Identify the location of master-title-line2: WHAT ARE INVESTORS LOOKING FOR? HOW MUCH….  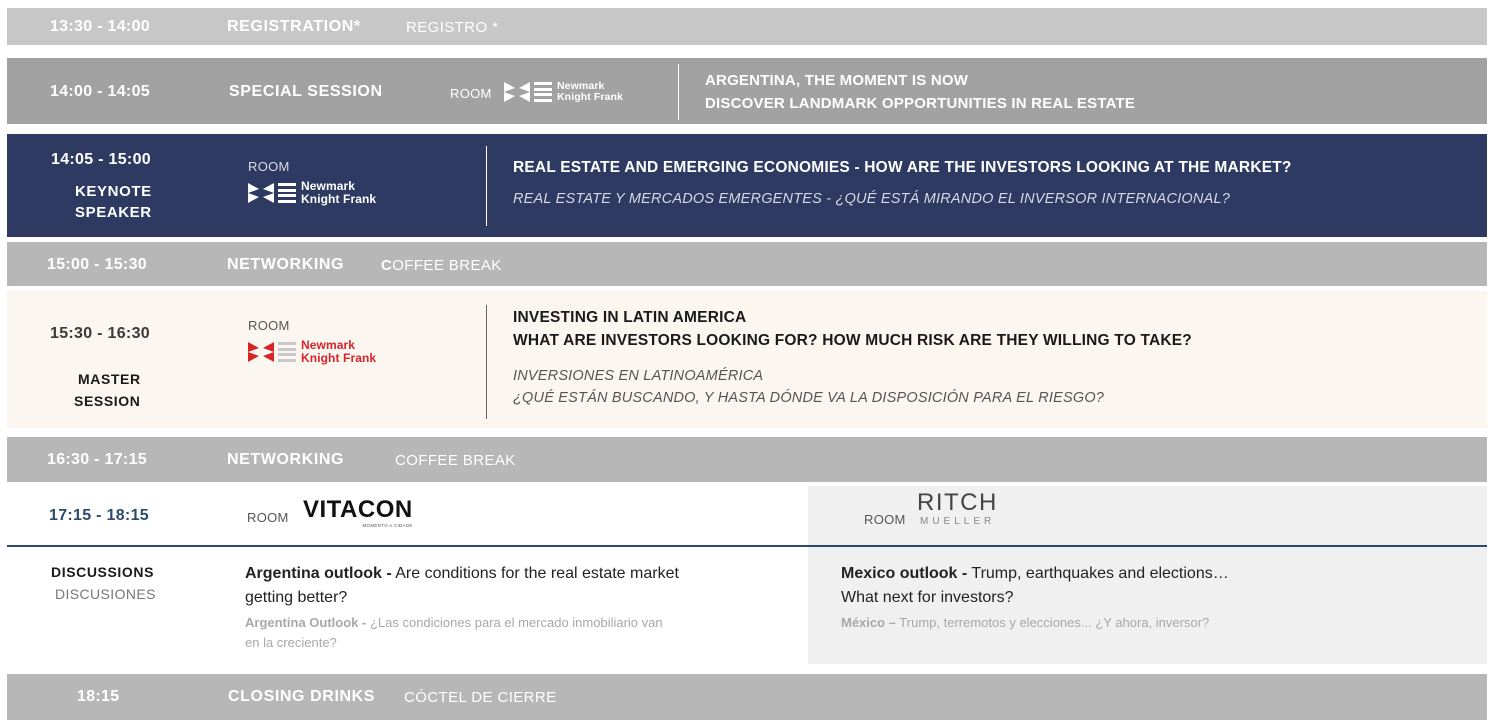
(852, 340).